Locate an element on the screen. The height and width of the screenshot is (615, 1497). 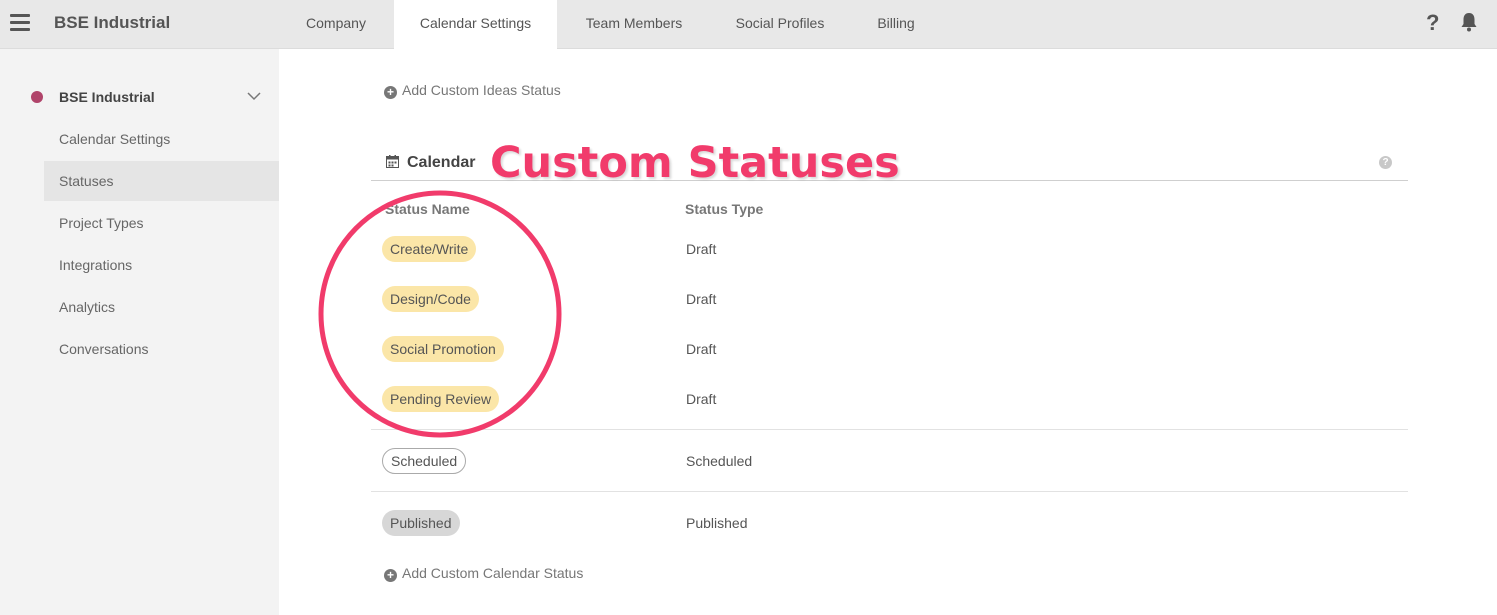
column-header-status-type: Status Type is located at coordinates (724, 209).